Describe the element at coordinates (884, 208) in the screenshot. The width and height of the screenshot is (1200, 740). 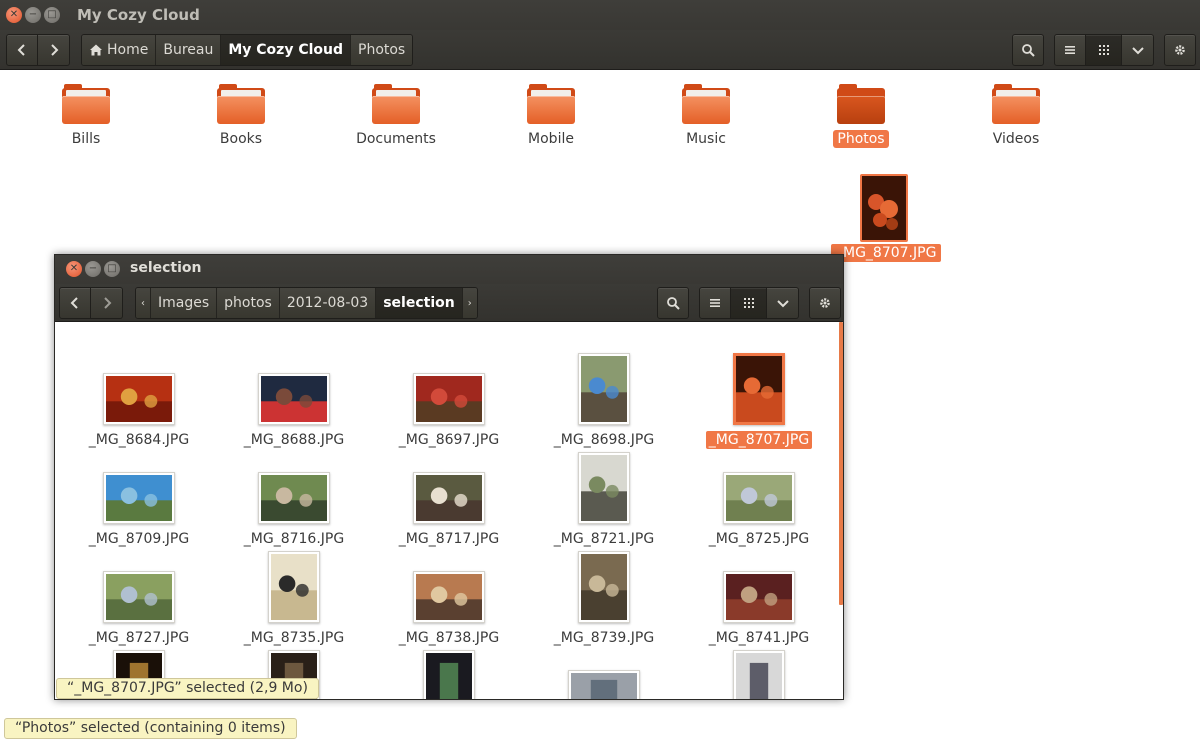
I see `dragged-file-thumbnail` at that location.